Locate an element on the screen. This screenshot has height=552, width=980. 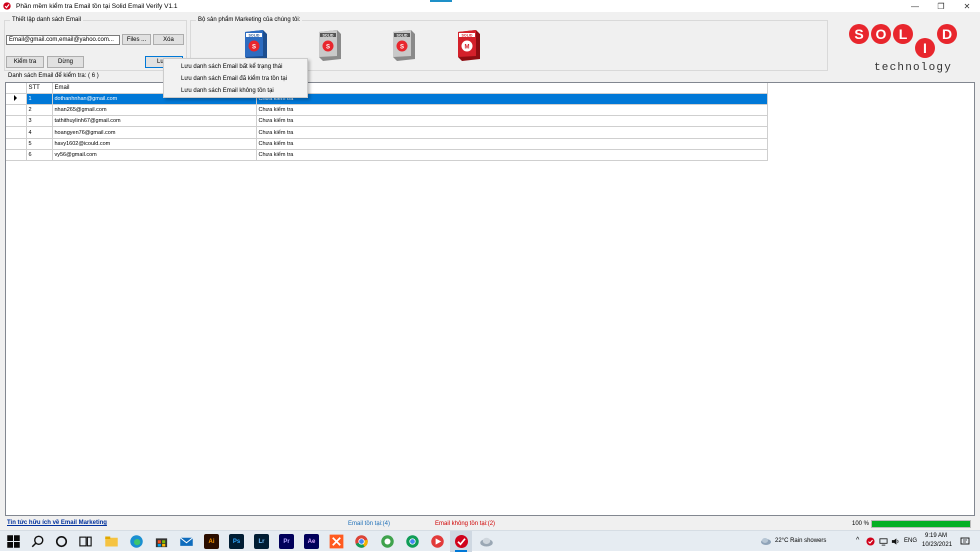
notifications-icon is located at coordinates (965, 541).